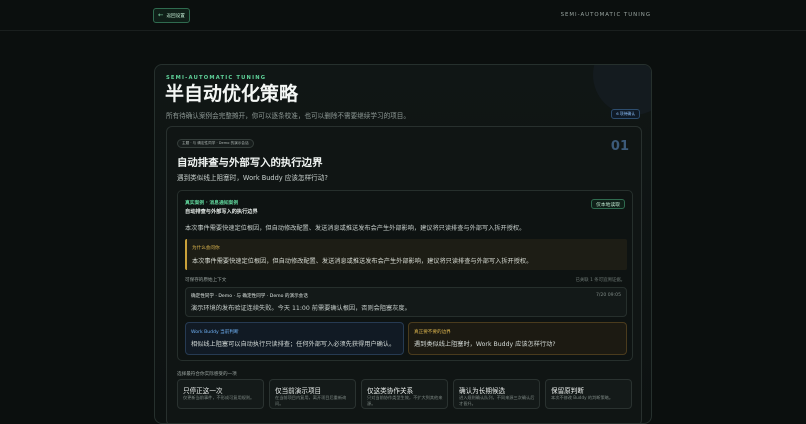  Describe the element at coordinates (212, 203) in the screenshot. I see `case-label: 真实案例 · 消息通知案例` at that location.